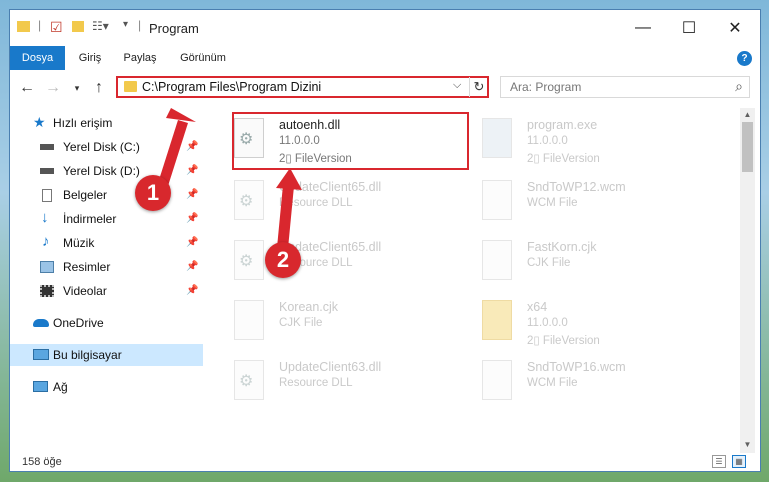  What do you see at coordinates (283, 260) in the screenshot?
I see `step-badge-2: 2` at bounding box center [283, 260].